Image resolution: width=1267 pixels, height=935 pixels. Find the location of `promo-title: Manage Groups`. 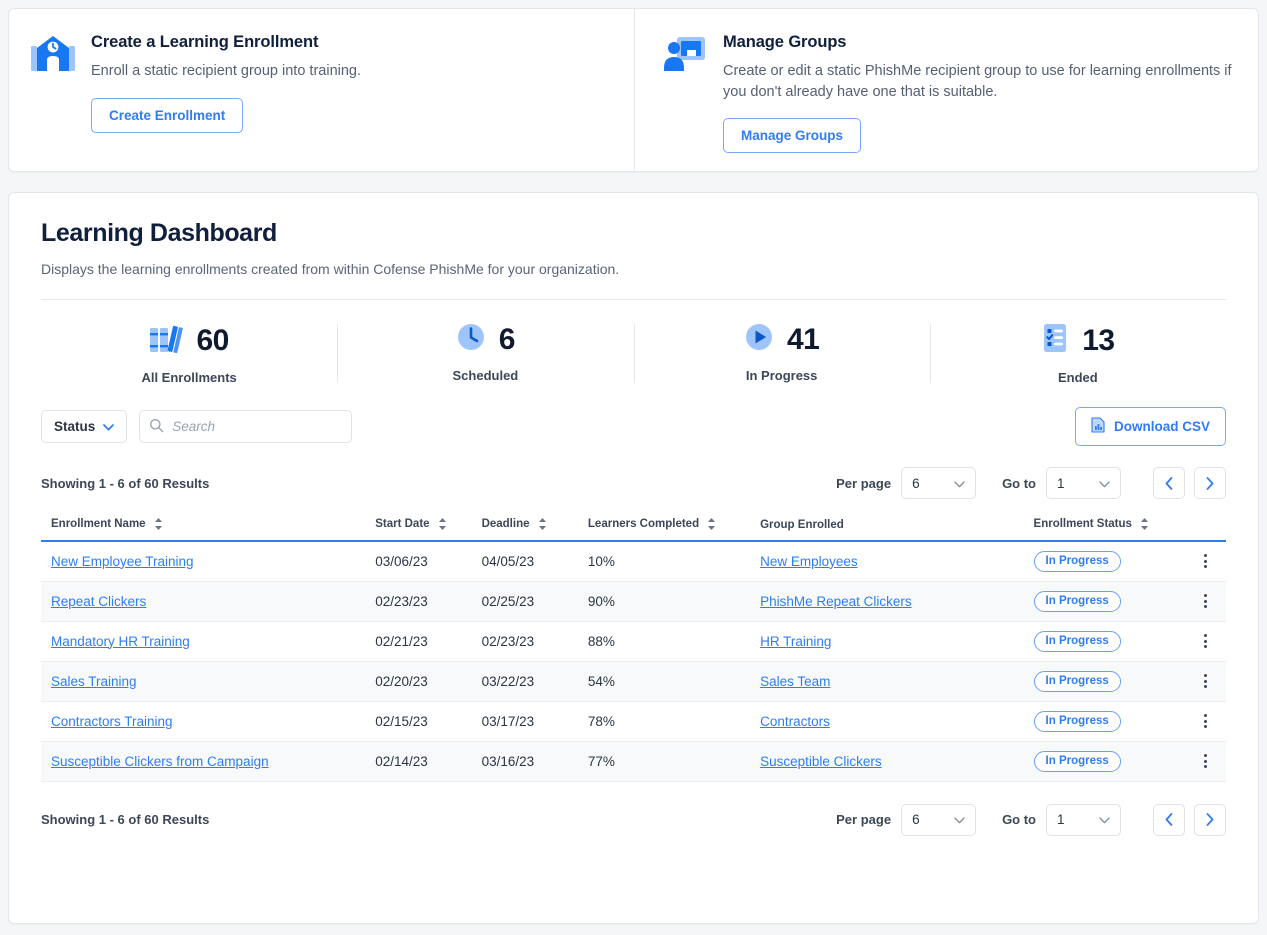

promo-title: Manage Groups is located at coordinates (785, 42).